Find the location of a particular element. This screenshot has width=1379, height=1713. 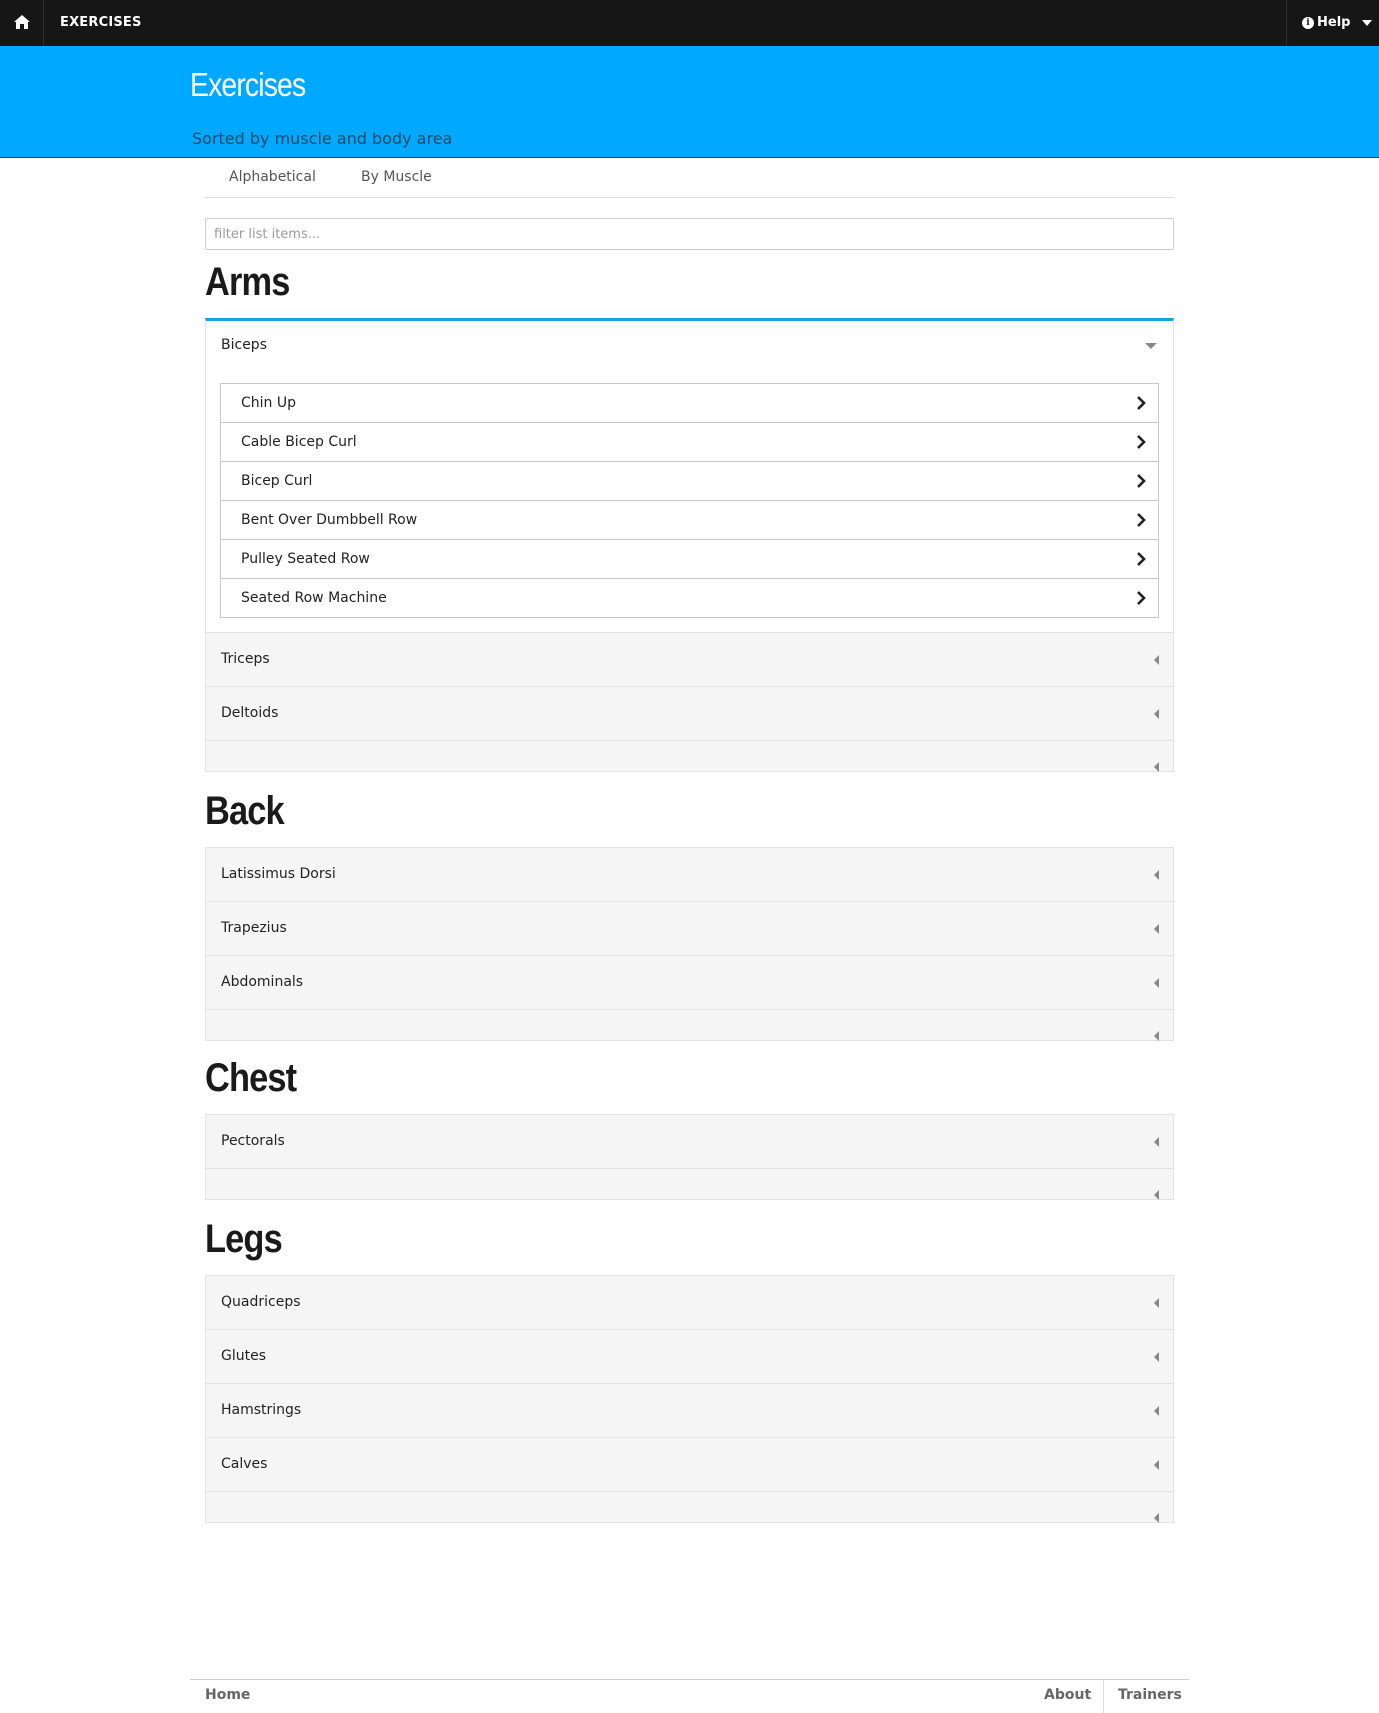

accordion-item-quadriceps: Quadriceps is located at coordinates (689, 1303).